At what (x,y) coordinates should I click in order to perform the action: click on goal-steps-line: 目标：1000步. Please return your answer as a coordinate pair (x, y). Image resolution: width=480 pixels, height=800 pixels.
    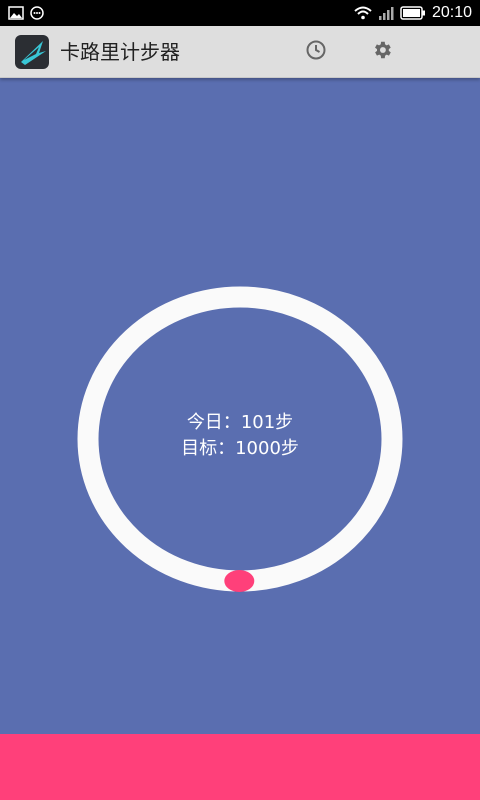
    Looking at the image, I should click on (240, 449).